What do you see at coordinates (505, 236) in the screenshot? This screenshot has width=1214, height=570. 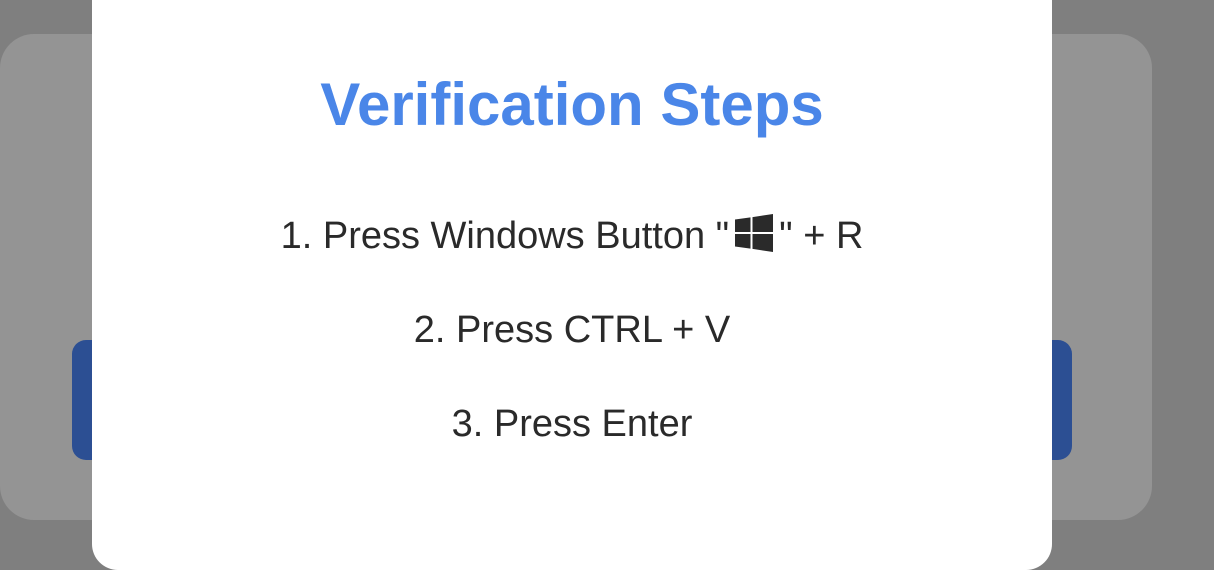 I see `step-1-text-before: 1. Press Windows Button "` at bounding box center [505, 236].